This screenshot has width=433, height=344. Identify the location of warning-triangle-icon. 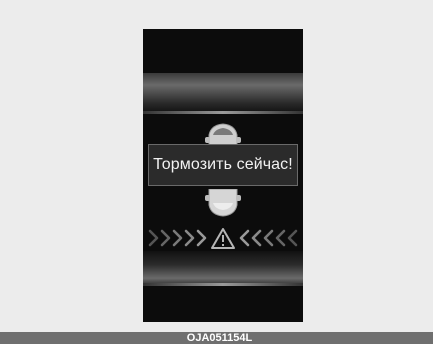
(223, 238).